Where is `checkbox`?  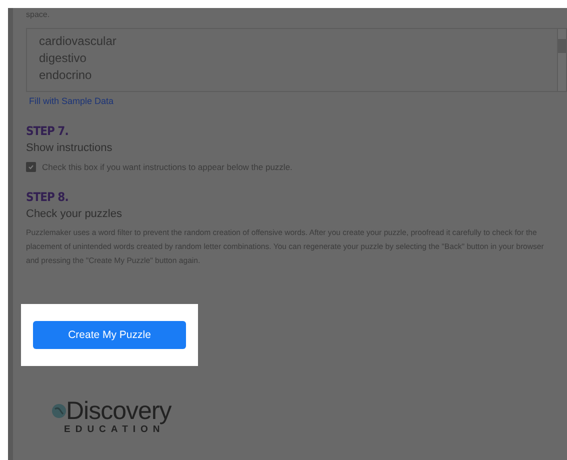 checkbox is located at coordinates (31, 167).